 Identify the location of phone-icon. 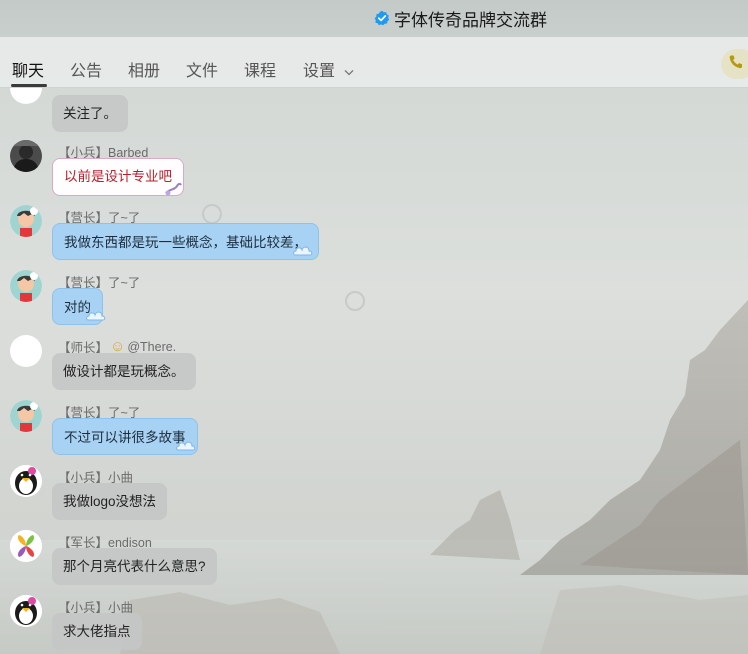
(736, 64).